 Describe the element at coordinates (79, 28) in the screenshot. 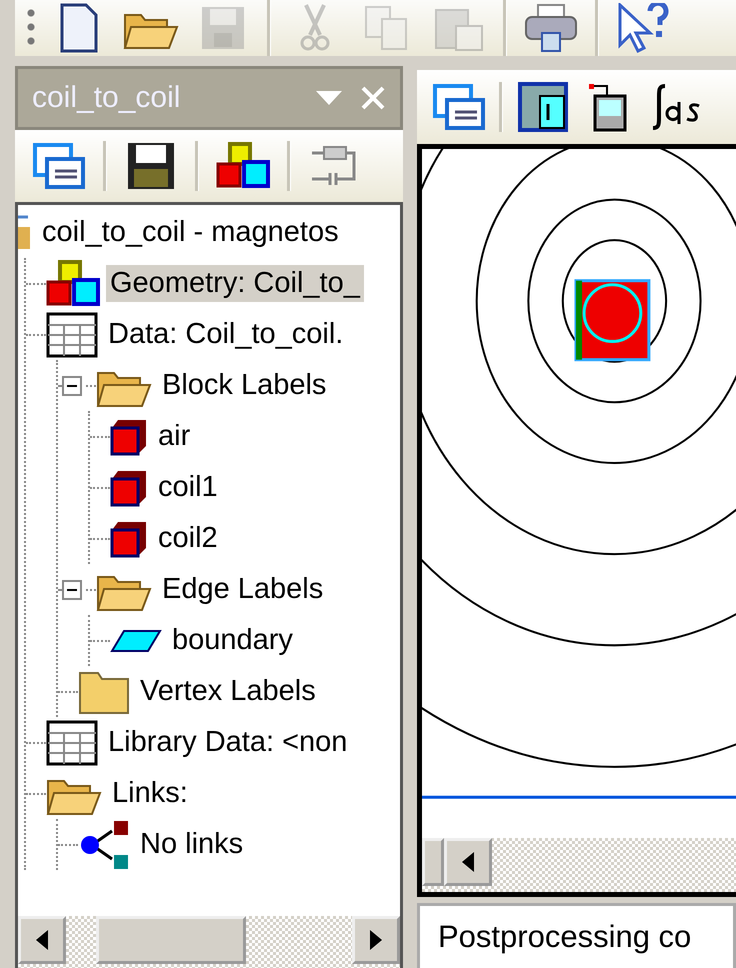

I see `new-document-icon` at that location.